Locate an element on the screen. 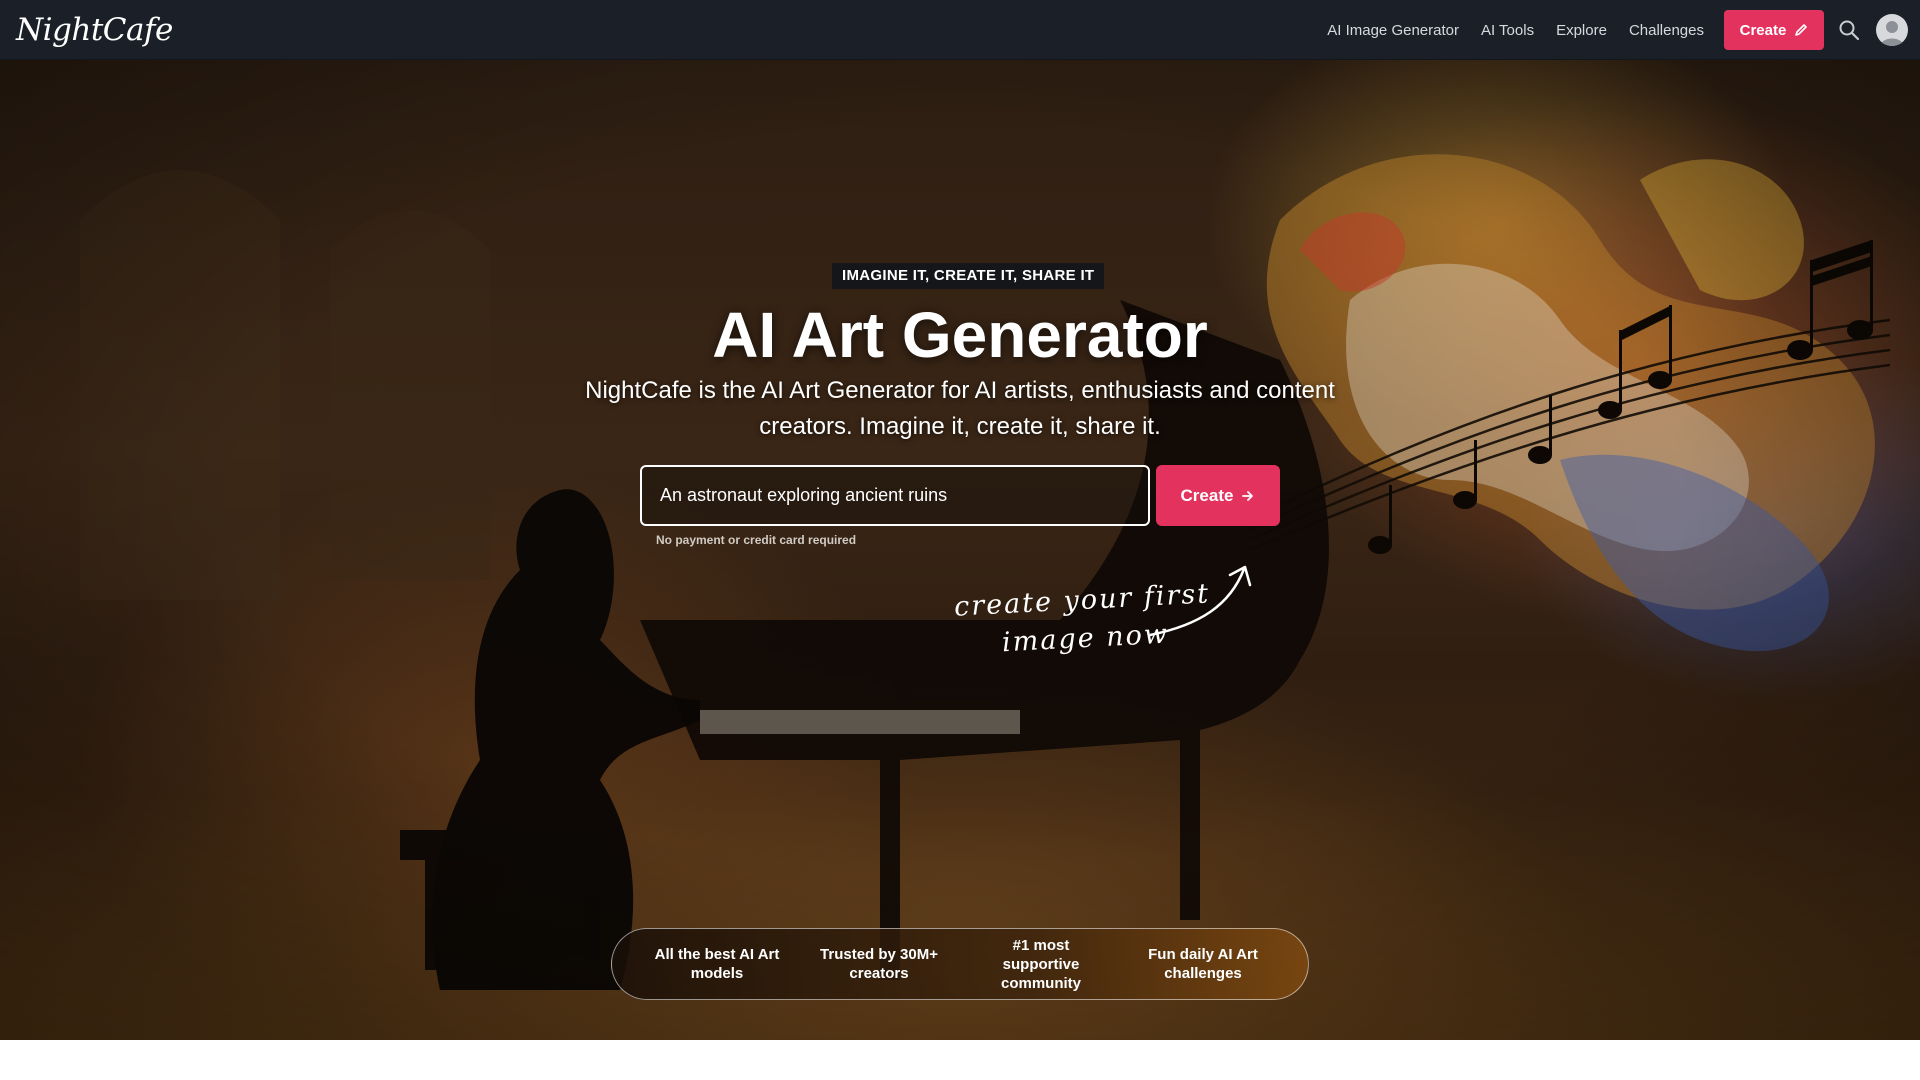 The width and height of the screenshot is (1920, 1080). no-payment-note: No payment or credit card required is located at coordinates (756, 540).